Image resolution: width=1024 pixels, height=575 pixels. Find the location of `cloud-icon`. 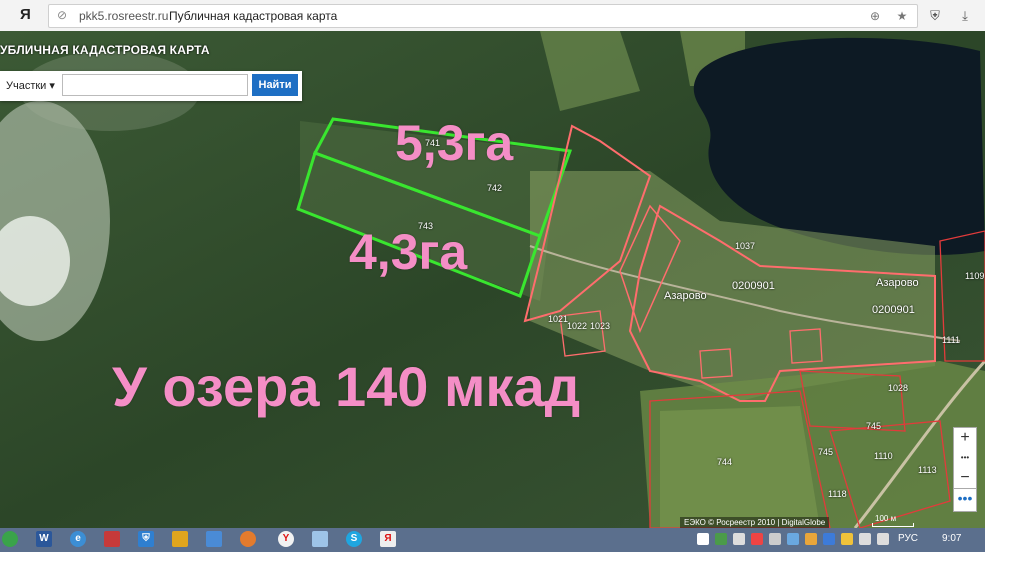

cloud-icon is located at coordinates (739, 539).